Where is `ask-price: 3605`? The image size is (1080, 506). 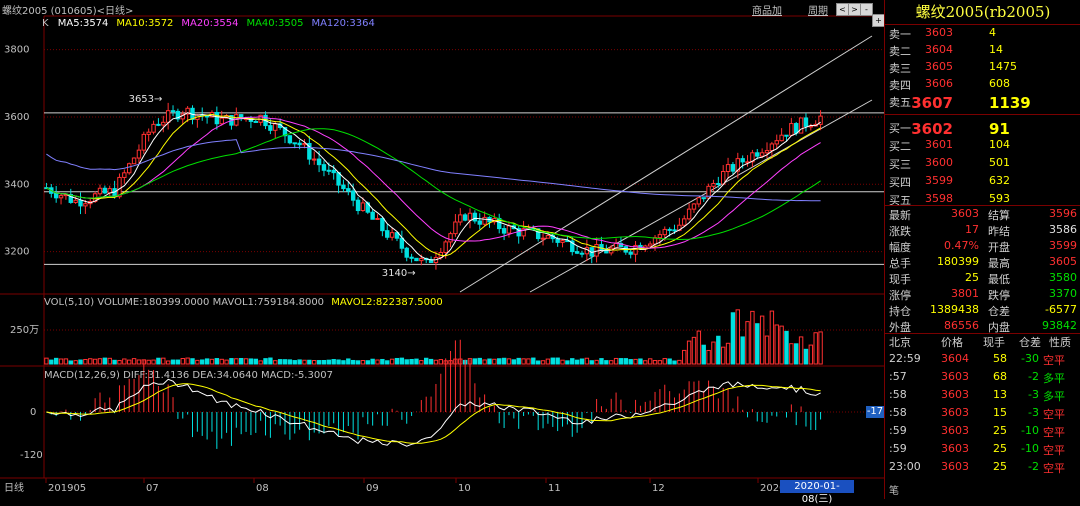
ask-price: 3605 is located at coordinates (928, 66).